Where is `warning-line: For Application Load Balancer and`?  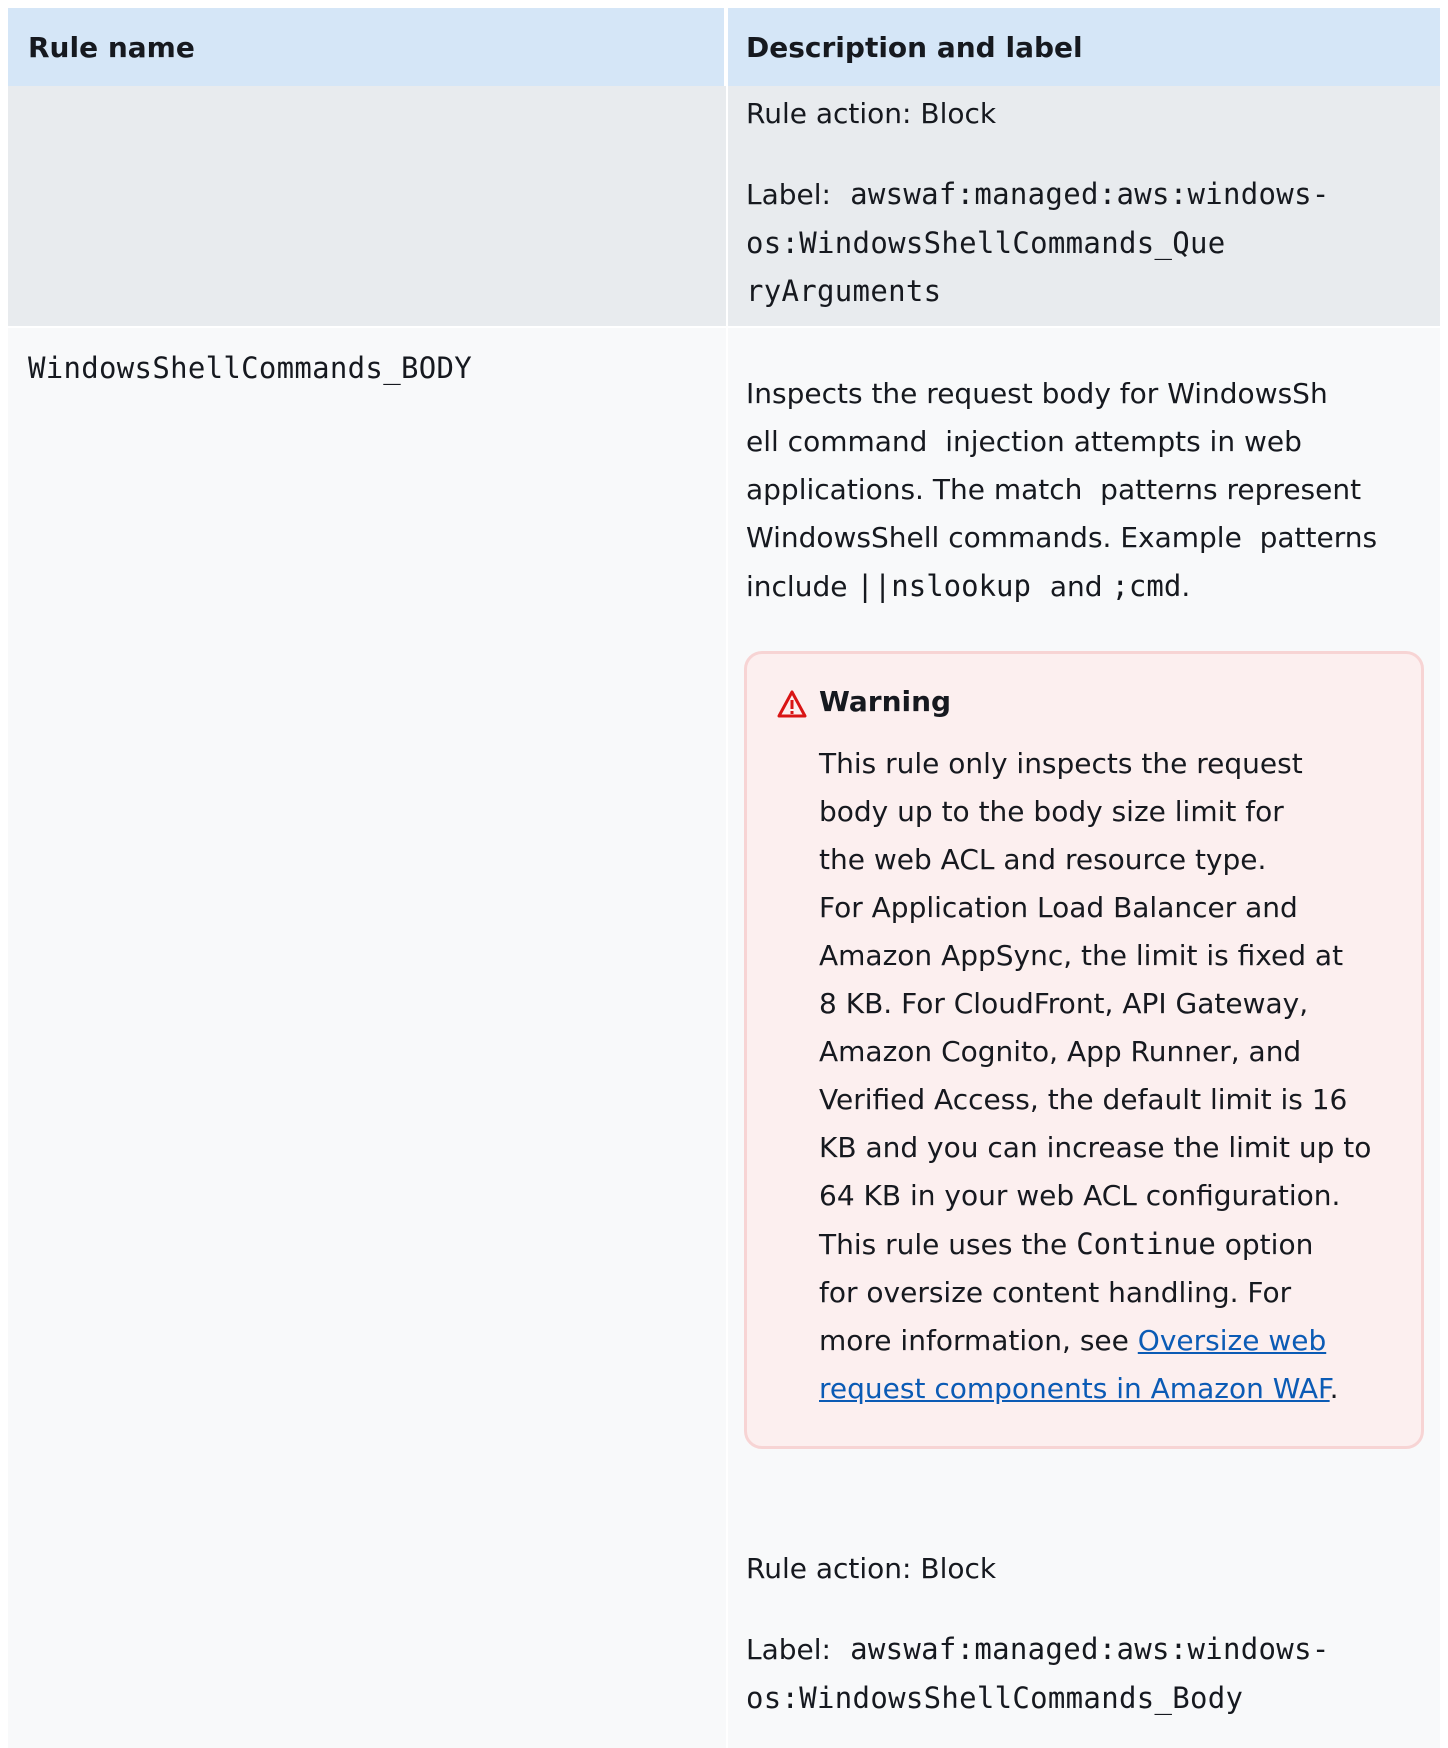
warning-line: For Application Load Balancer and is located at coordinates (1058, 907).